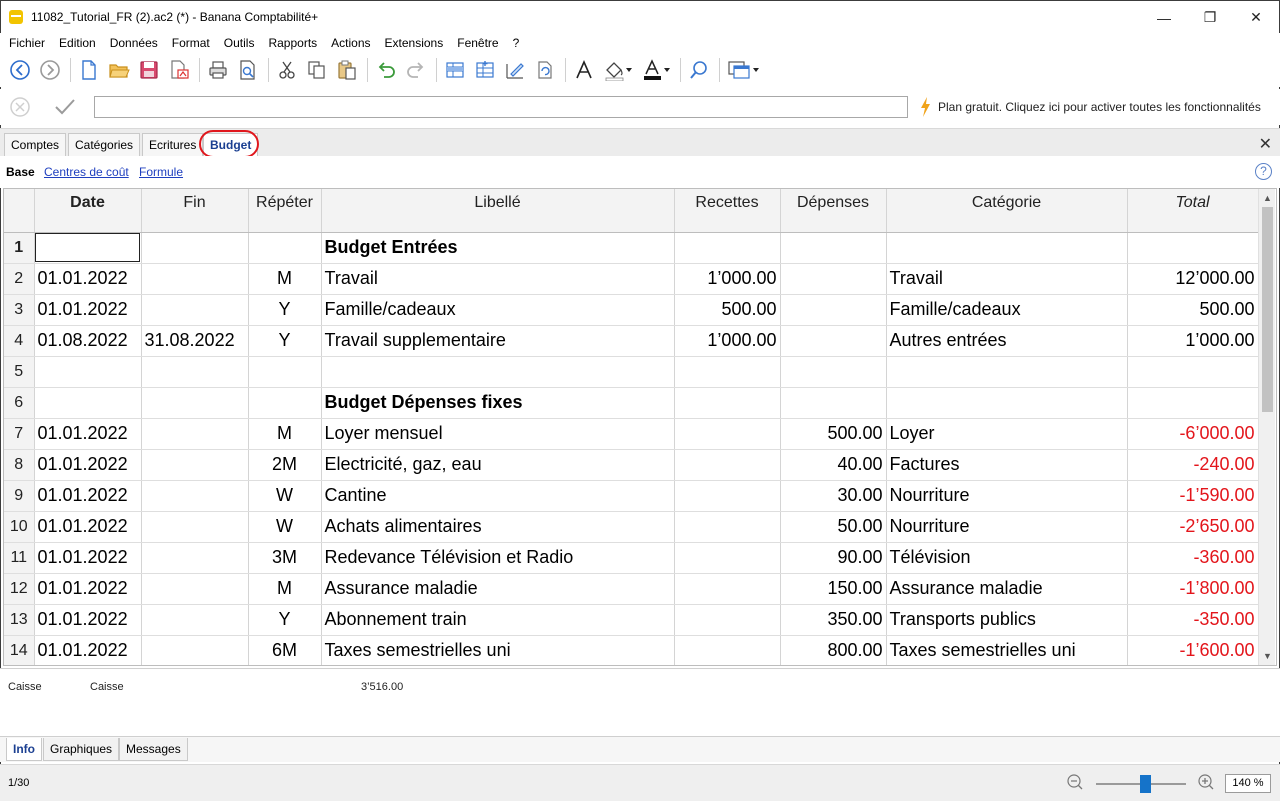 The height and width of the screenshot is (801, 1280). What do you see at coordinates (81, 749) in the screenshot?
I see `tab-graphiques: Graphiques` at bounding box center [81, 749].